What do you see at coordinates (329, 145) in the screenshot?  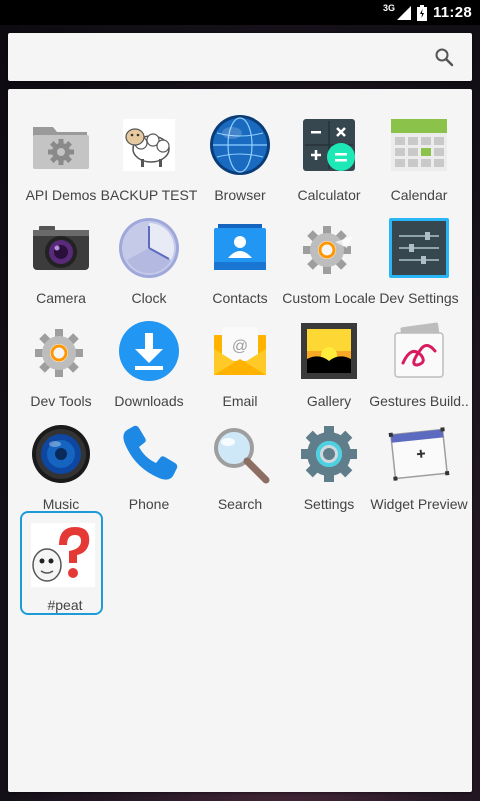 I see `calculator-icon` at bounding box center [329, 145].